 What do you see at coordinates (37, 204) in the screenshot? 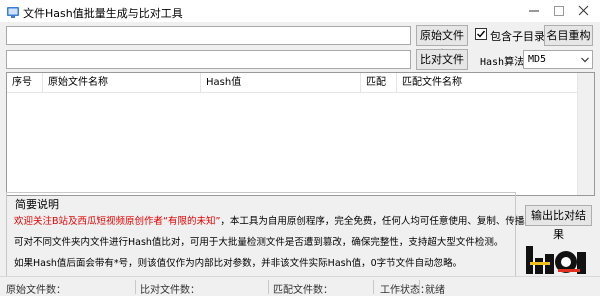
I see `info-title: 简要说明` at bounding box center [37, 204].